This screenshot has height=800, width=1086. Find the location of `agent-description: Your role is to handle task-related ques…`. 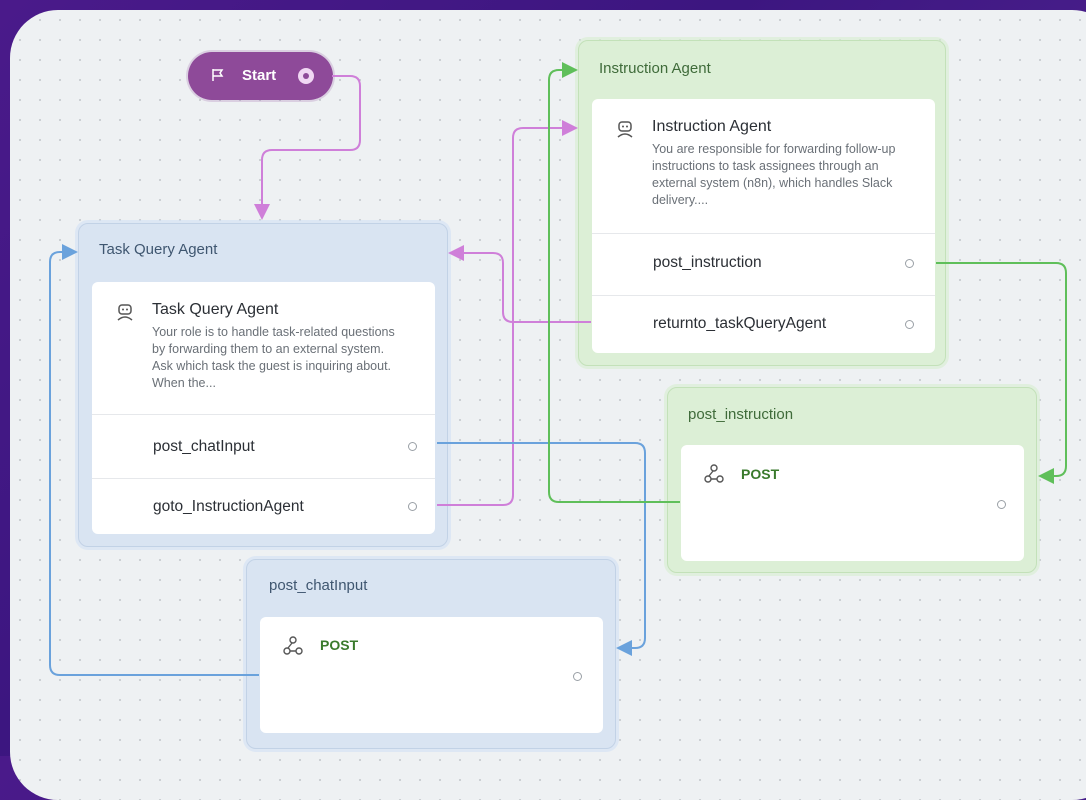

agent-description: Your role is to handle task-related ques… is located at coordinates (273, 357).